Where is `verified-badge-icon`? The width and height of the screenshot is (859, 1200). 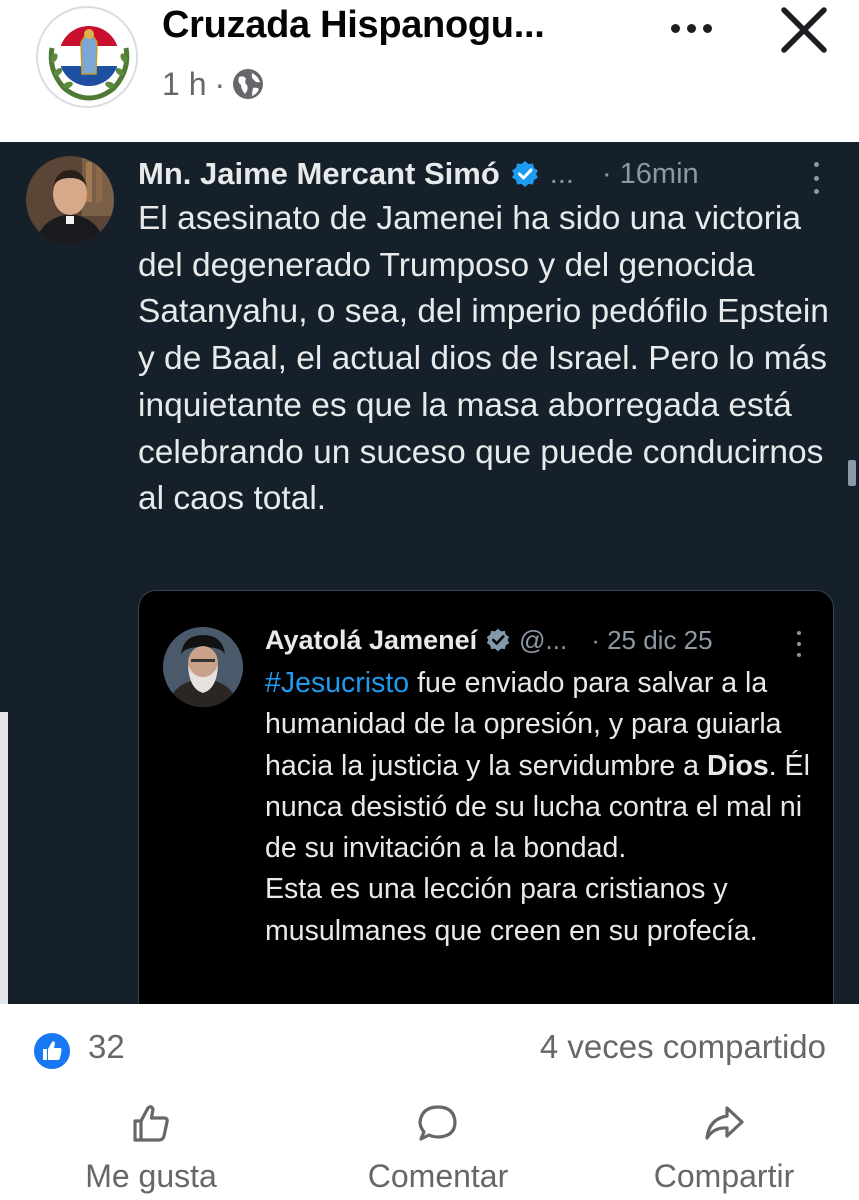 verified-badge-icon is located at coordinates (524, 174).